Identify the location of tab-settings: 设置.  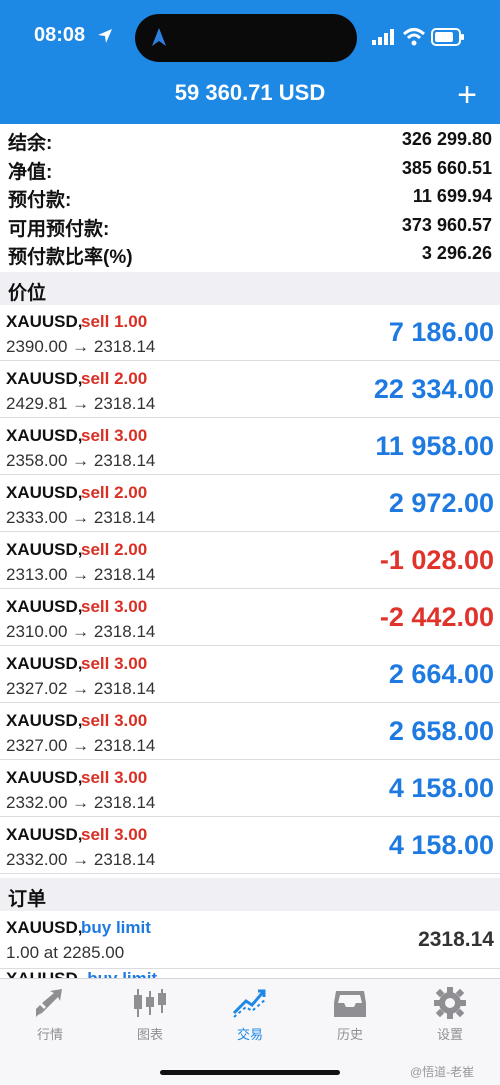
(450, 1014).